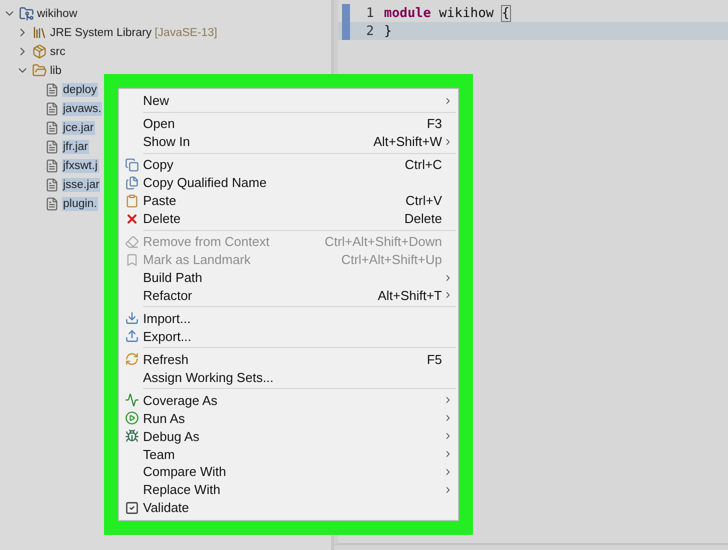 The height and width of the screenshot is (550, 728). What do you see at coordinates (132, 336) in the screenshot?
I see `export-icon` at bounding box center [132, 336].